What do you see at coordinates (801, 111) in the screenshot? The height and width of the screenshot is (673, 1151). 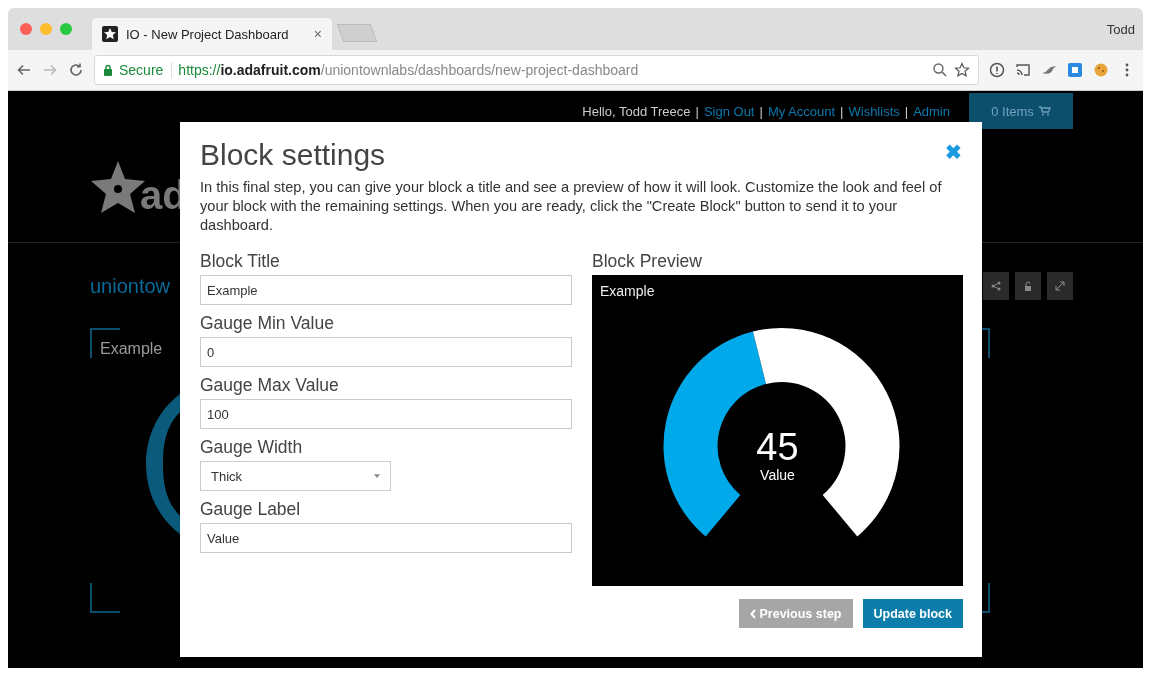 I see `header-link: My Account` at bounding box center [801, 111].